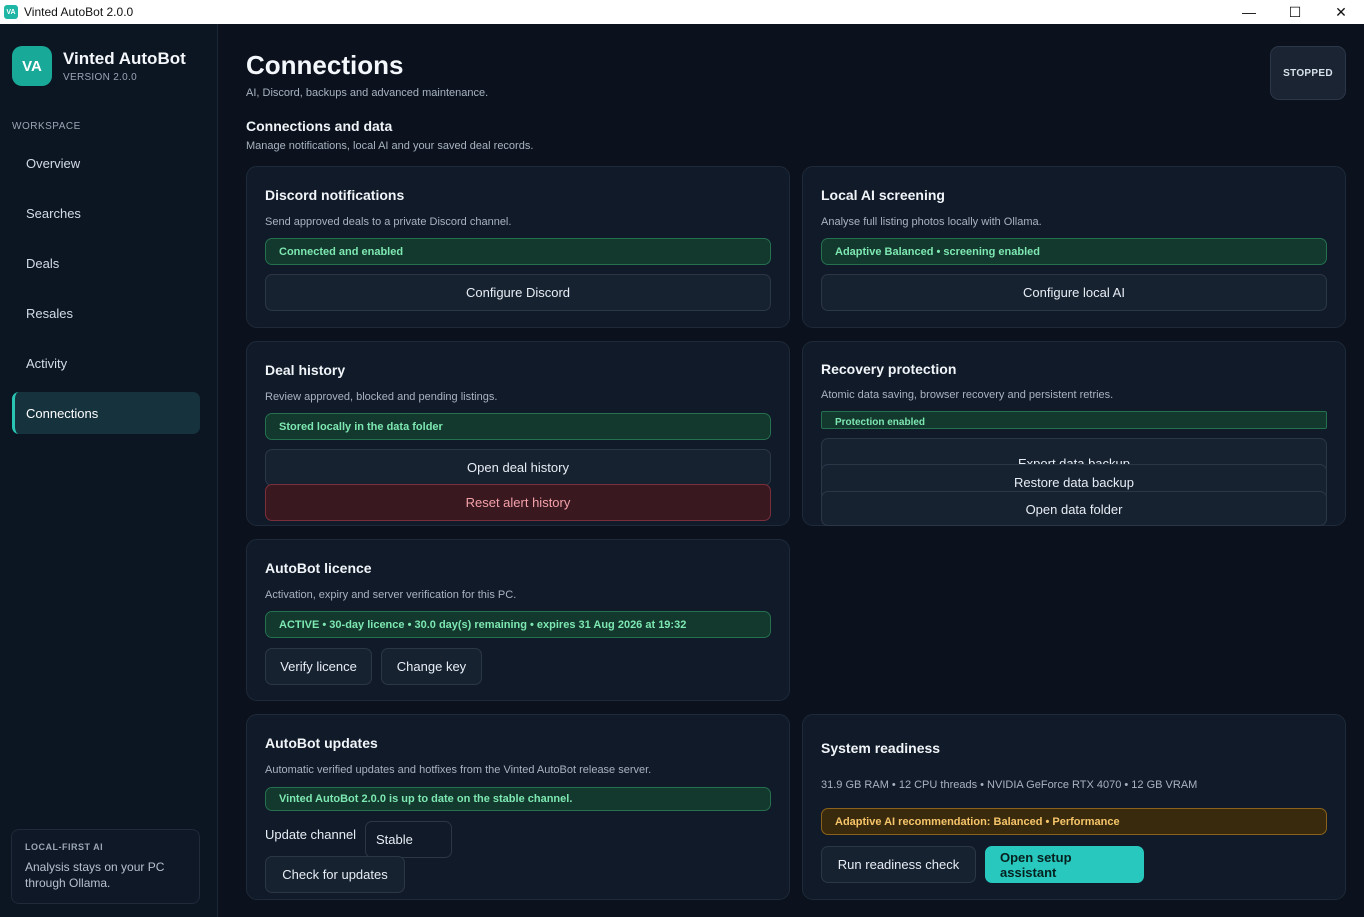  Describe the element at coordinates (325, 65) in the screenshot. I see `page-title: Connections` at that location.